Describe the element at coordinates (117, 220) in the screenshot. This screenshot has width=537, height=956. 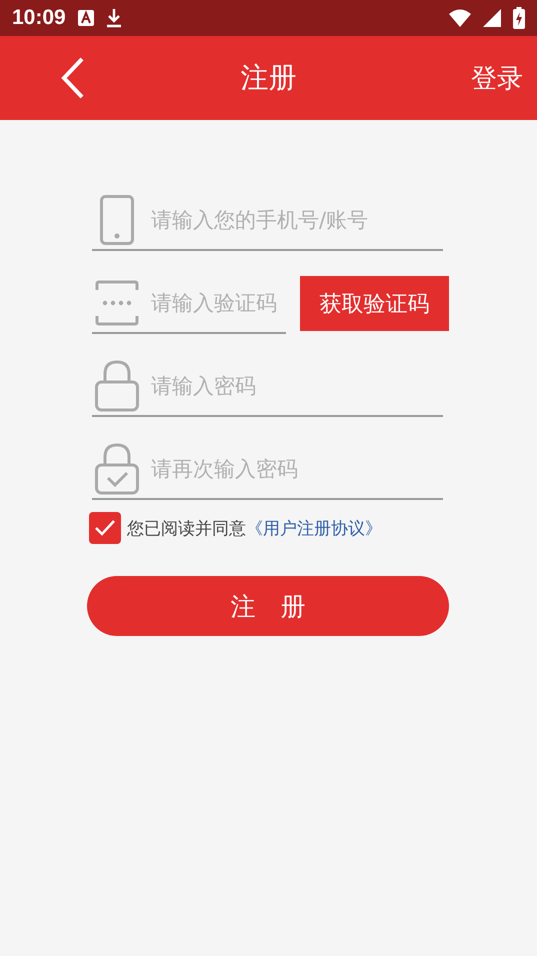
I see `phone-icon` at that location.